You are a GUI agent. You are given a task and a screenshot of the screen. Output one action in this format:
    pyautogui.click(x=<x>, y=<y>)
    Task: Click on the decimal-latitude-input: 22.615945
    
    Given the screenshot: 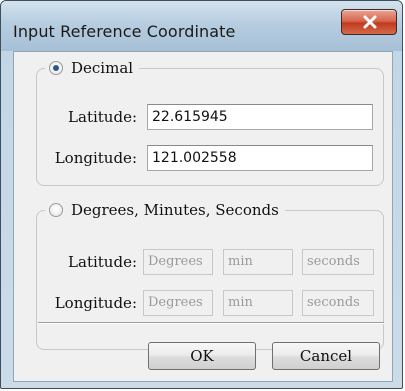 What is the action you would take?
    pyautogui.click(x=260, y=117)
    